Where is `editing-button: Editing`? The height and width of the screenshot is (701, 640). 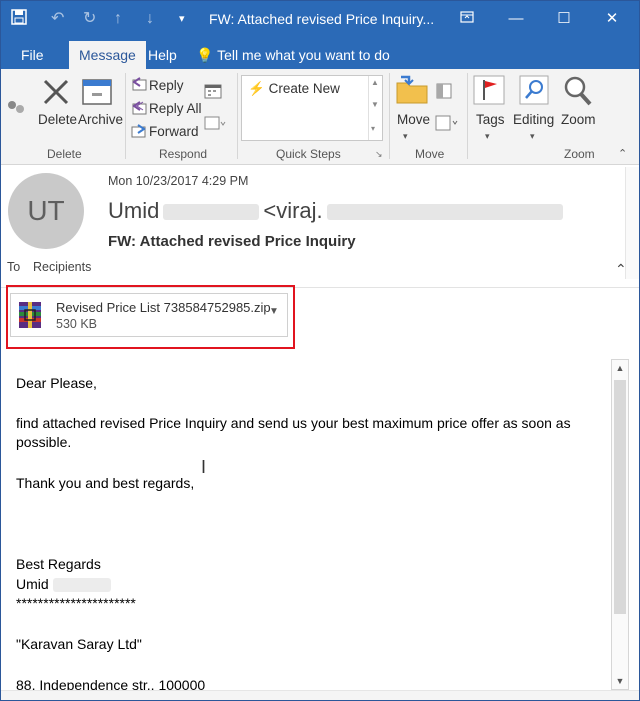 editing-button: Editing is located at coordinates (533, 120).